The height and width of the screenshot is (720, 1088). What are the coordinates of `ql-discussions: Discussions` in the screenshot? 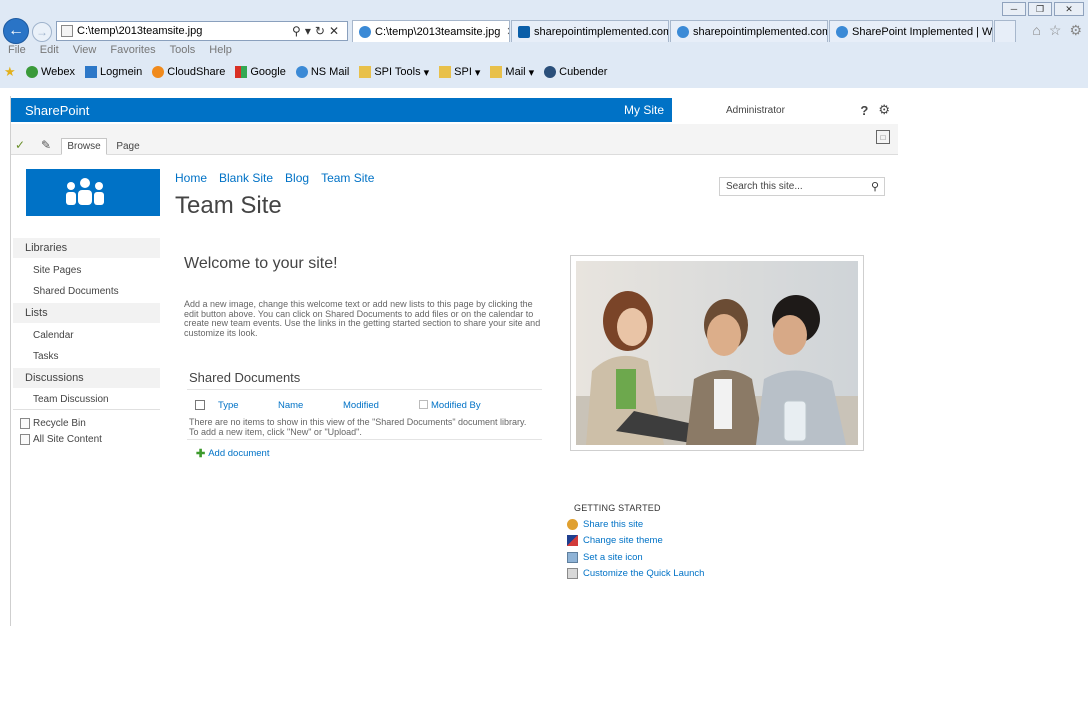 It's located at (86, 378).